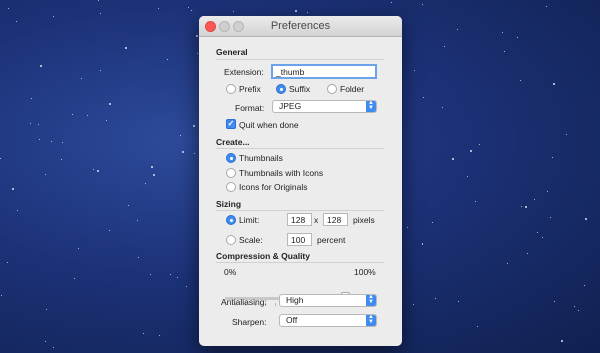 The width and height of the screenshot is (600, 353). What do you see at coordinates (371, 300) in the screenshot?
I see `chevron-updown-icon: ▲ ▼` at bounding box center [371, 300].